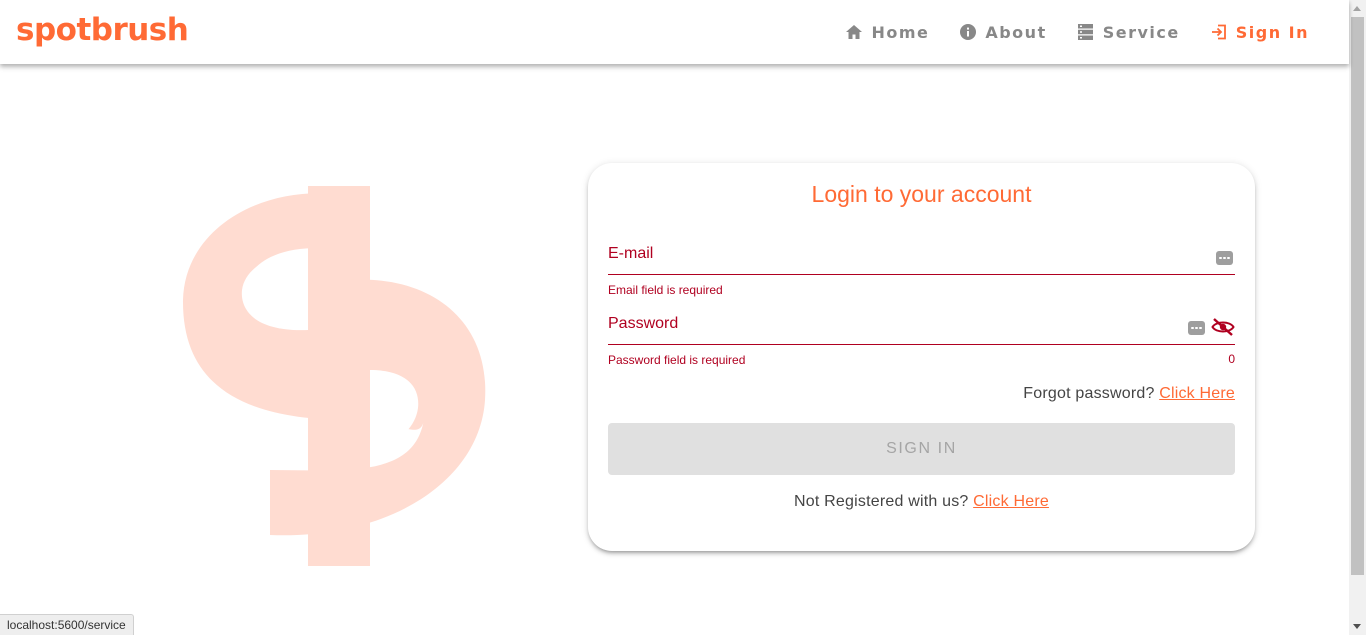 The height and width of the screenshot is (635, 1366). I want to click on home-icon, so click(854, 32).